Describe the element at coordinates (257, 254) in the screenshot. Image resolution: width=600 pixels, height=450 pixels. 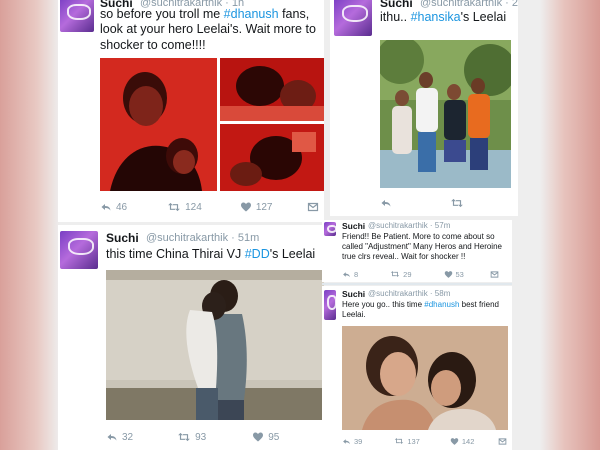
I see `hashtag-link: #DD` at that location.